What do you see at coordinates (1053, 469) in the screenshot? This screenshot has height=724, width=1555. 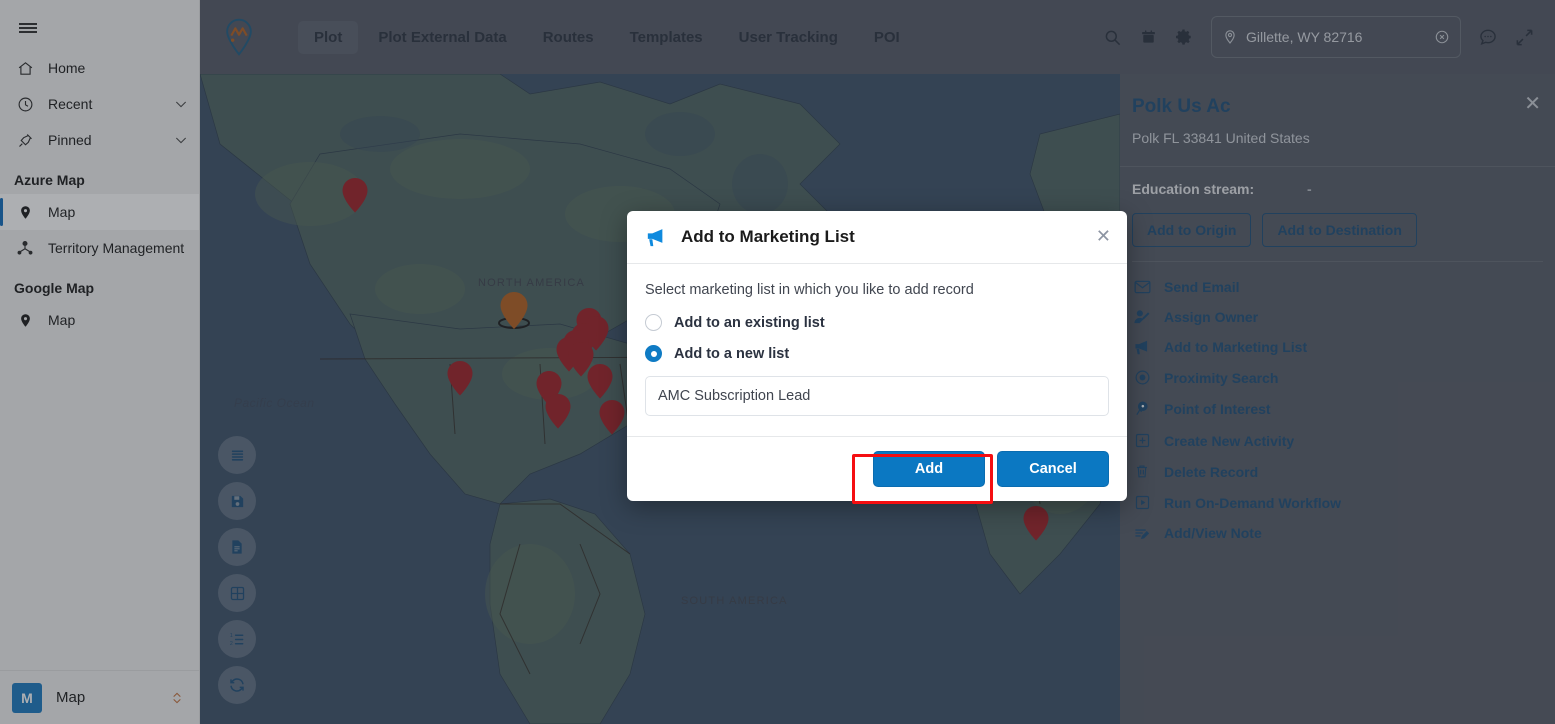 I see `cancel-button: Cancel` at bounding box center [1053, 469].